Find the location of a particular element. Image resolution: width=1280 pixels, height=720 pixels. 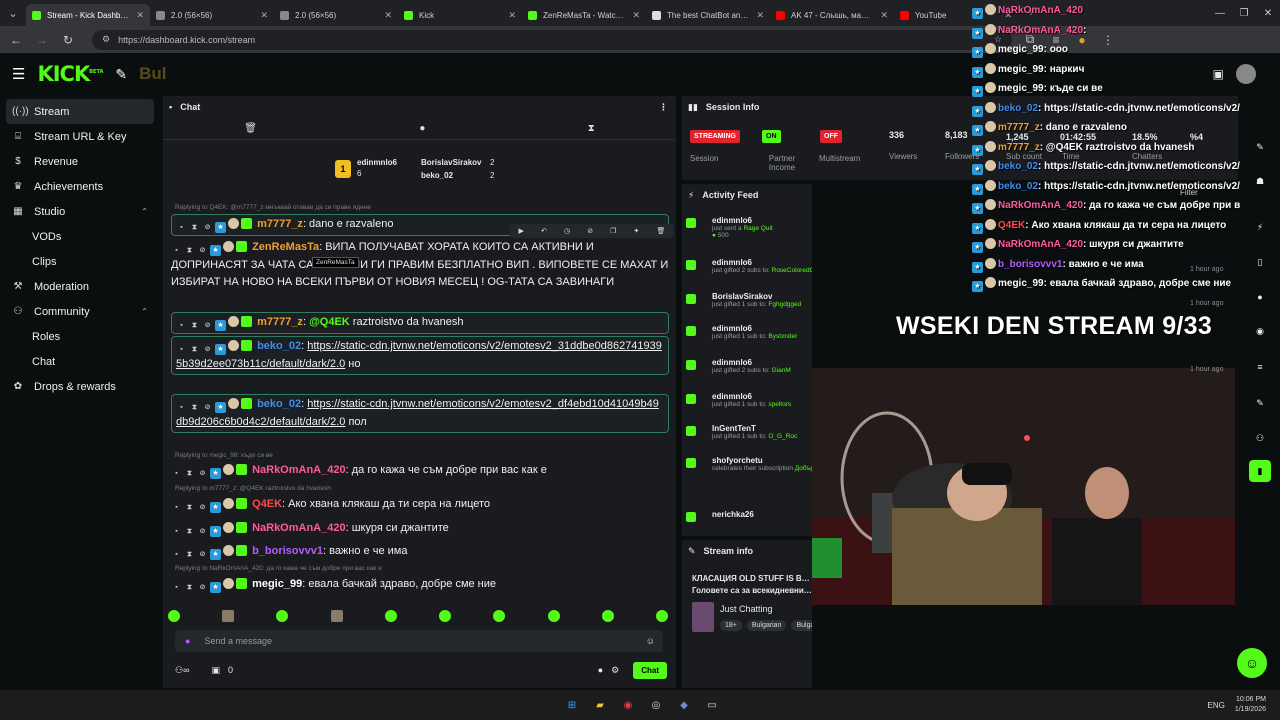

browser-tab: 2.0 (56×56) ✕ is located at coordinates (212, 15).